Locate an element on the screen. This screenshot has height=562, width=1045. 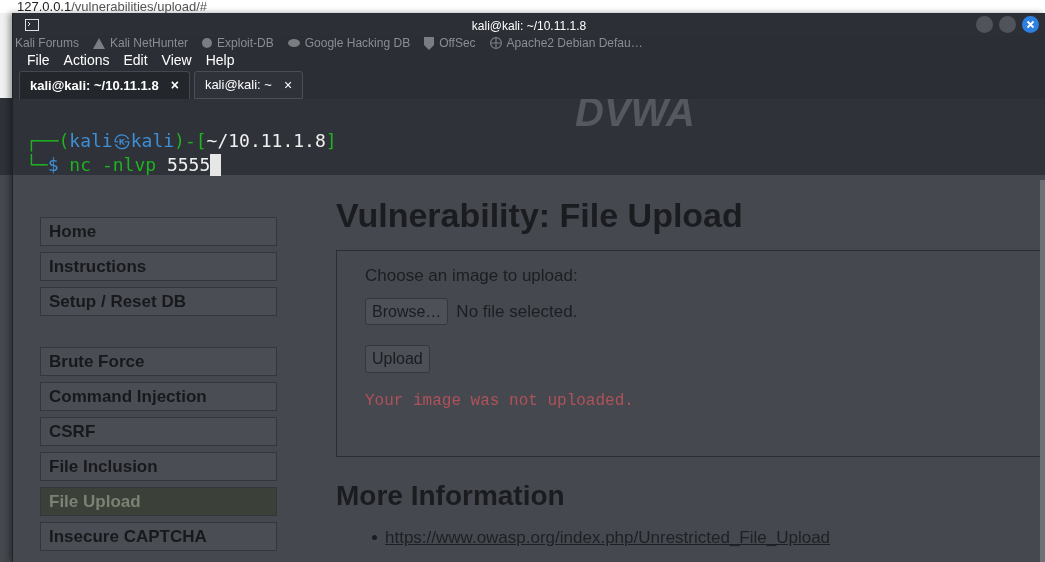
menu-item: Actions is located at coordinates (86, 60).